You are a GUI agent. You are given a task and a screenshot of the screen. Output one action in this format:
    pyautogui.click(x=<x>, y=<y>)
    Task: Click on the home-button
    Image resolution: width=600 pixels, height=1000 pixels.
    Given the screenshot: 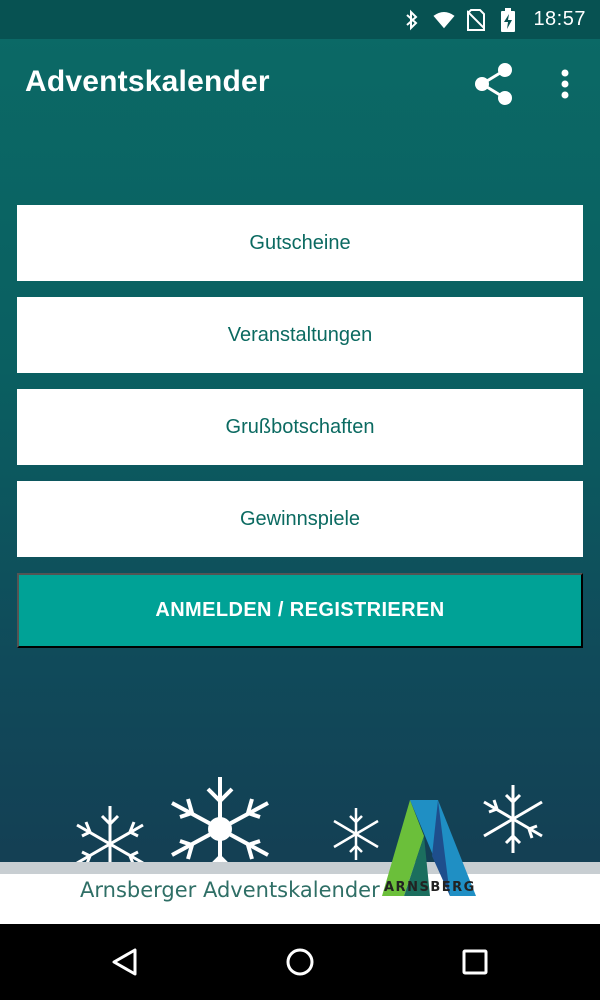 What is the action you would take?
    pyautogui.click(x=300, y=962)
    